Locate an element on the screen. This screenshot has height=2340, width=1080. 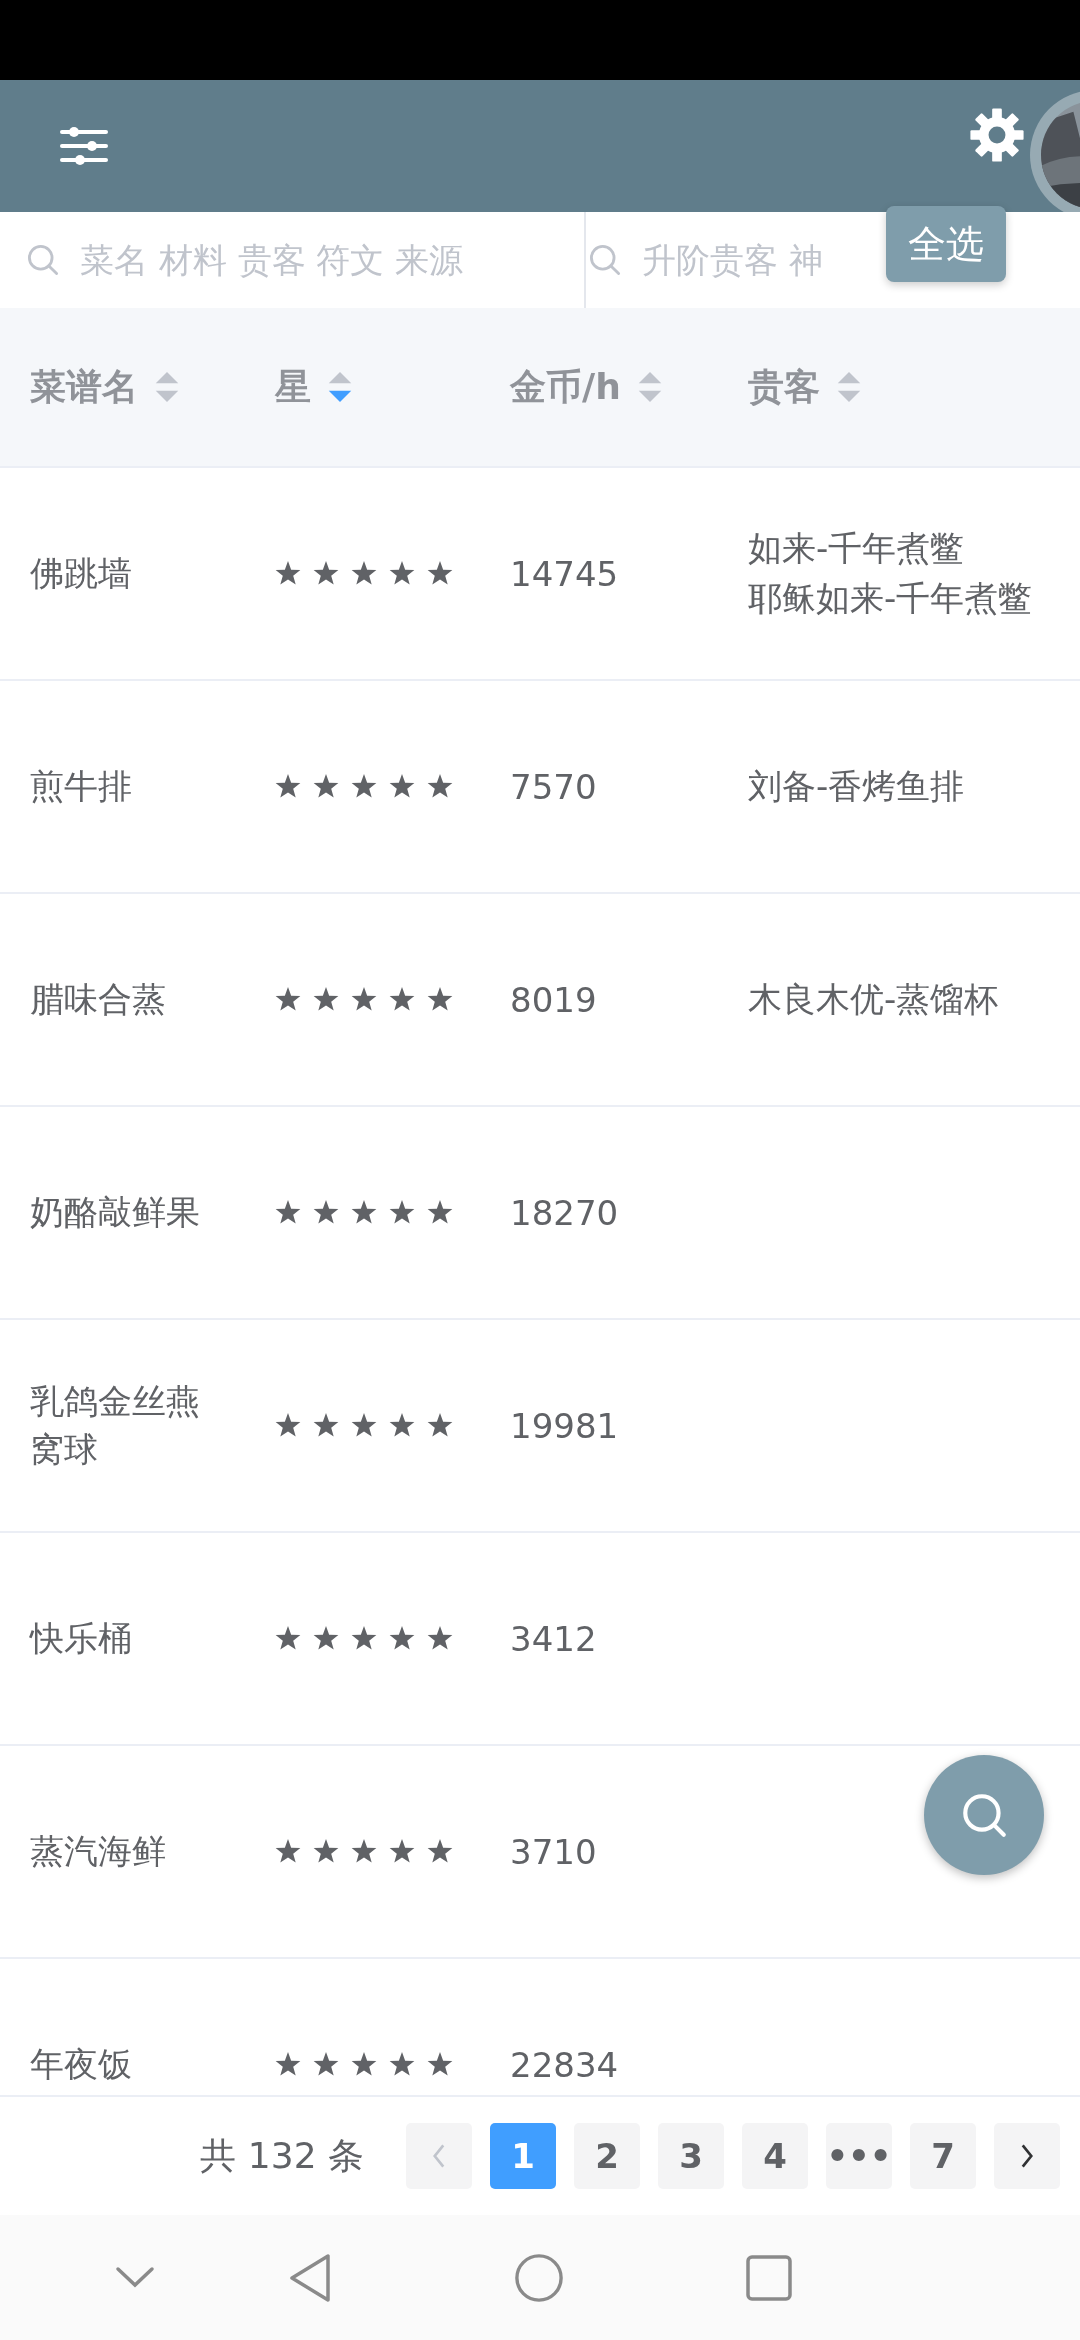
recents-icon is located at coordinates (769, 2277).